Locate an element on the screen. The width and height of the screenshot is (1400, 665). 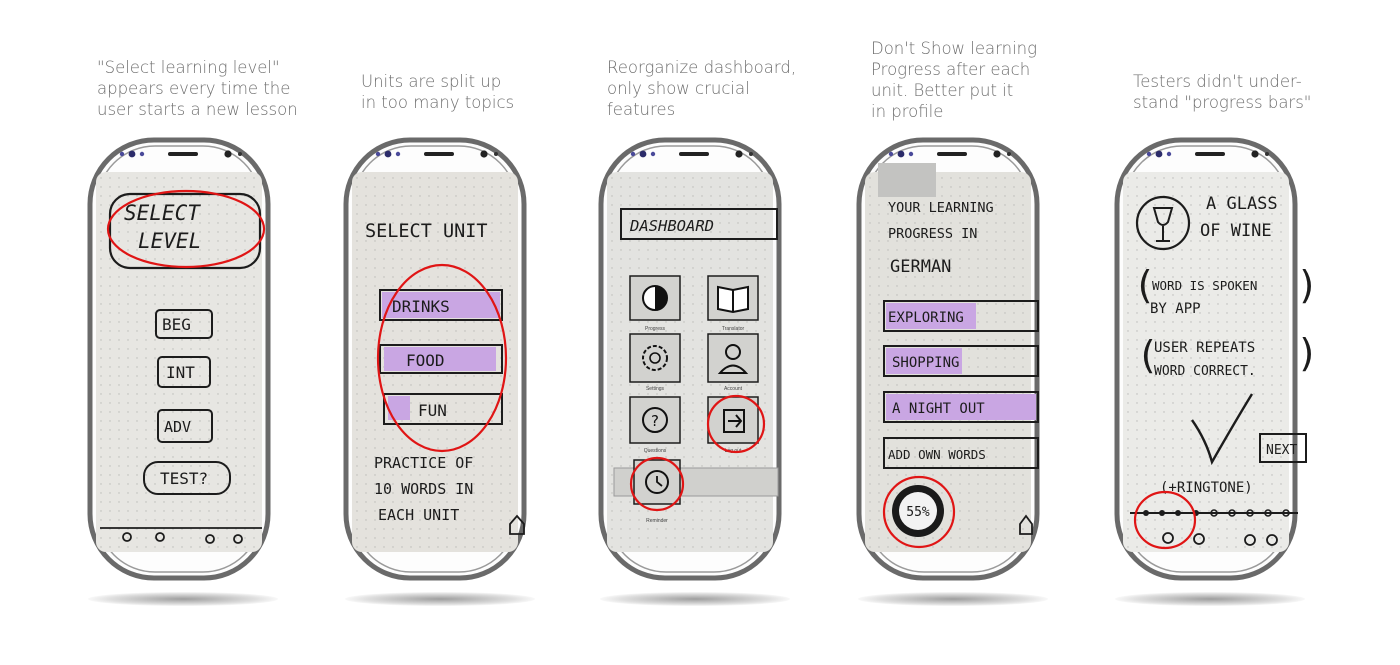
note-line-3: EACH UNIT is located at coordinates (418, 515).